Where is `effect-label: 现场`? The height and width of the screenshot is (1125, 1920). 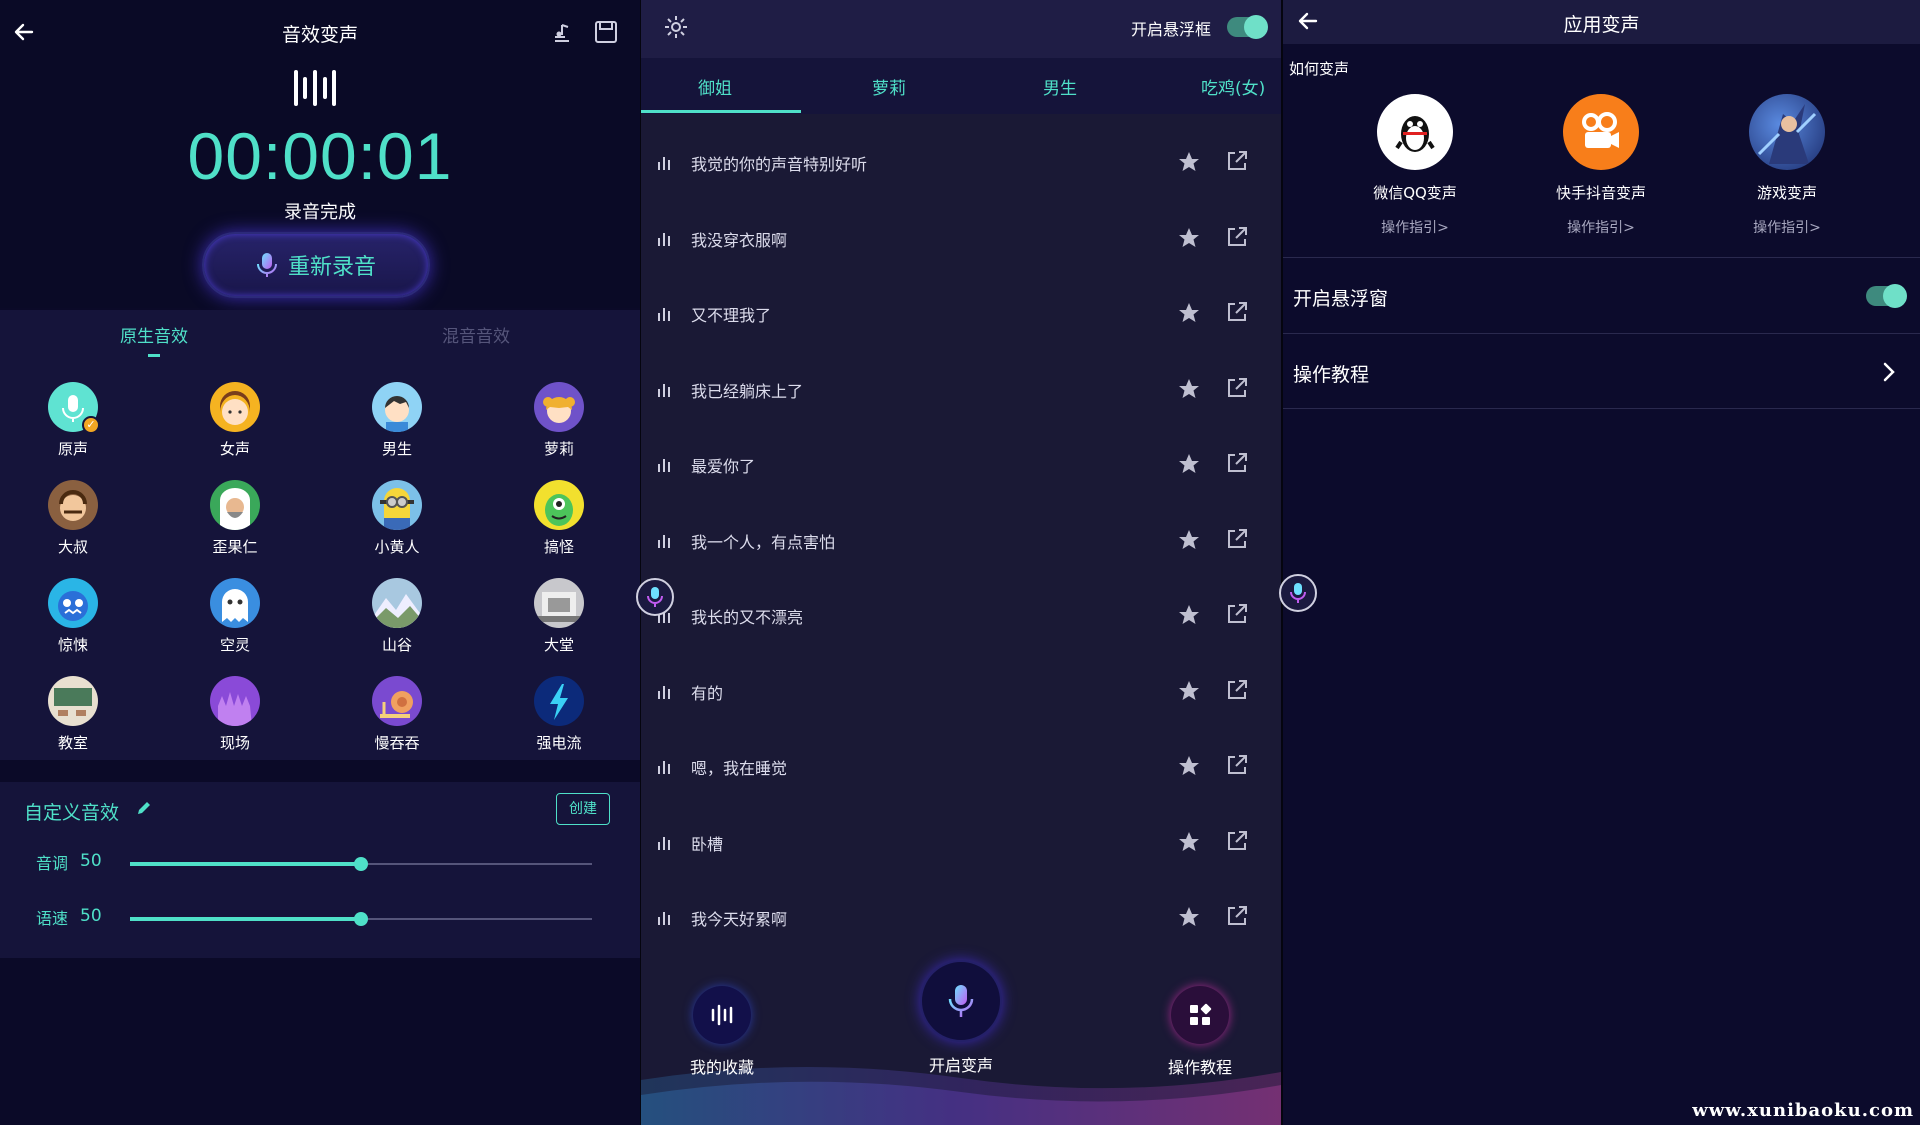 effect-label: 现场 is located at coordinates (234, 743).